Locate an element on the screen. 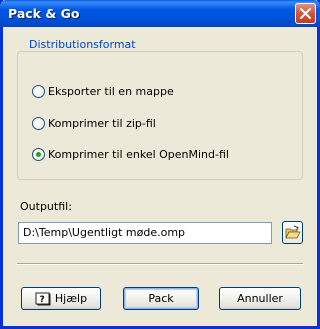  pack-label: Pack is located at coordinates (161, 298).